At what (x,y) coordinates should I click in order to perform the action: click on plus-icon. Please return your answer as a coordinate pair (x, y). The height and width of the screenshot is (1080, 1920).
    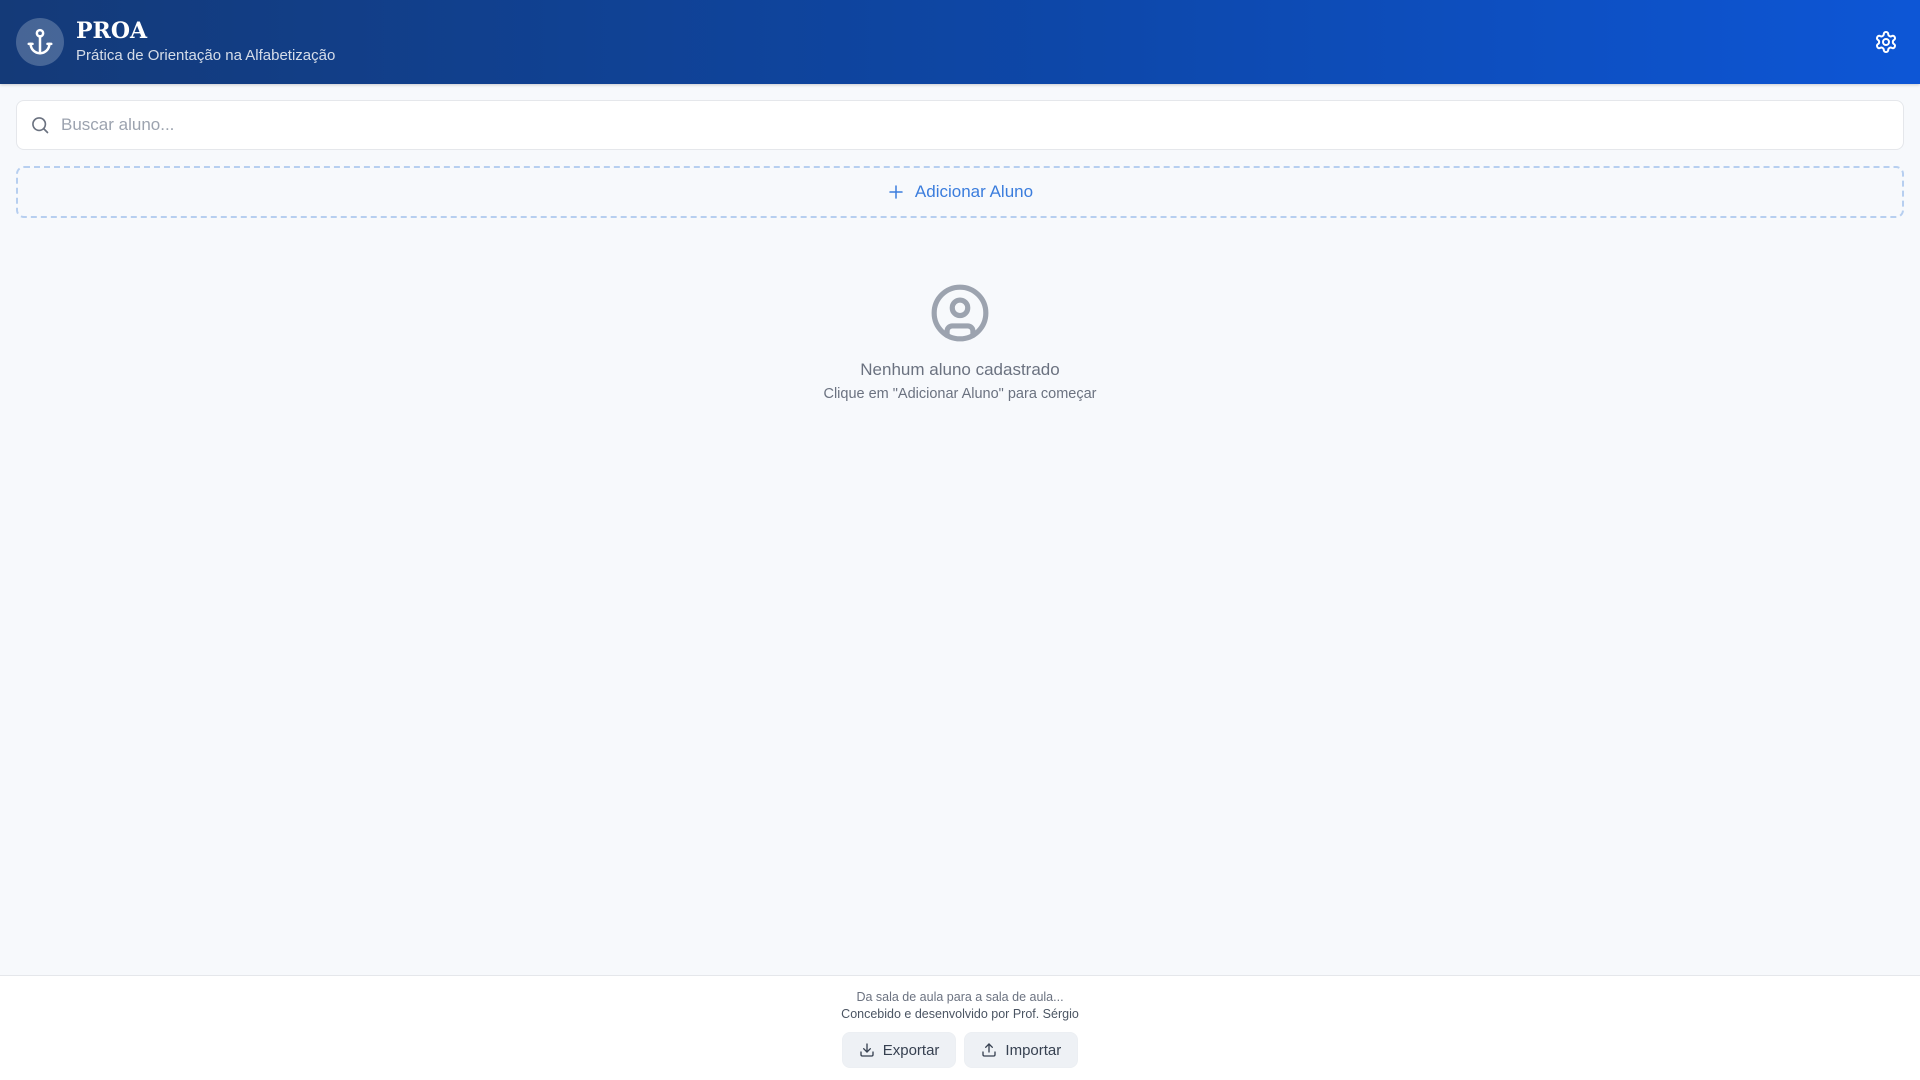
    Looking at the image, I should click on (896, 192).